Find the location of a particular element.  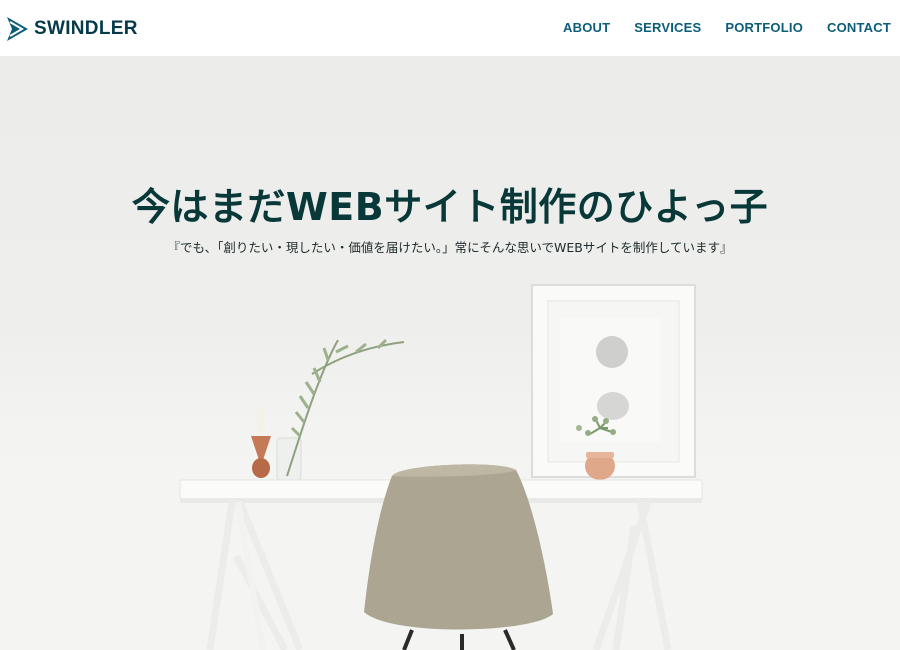

main-nav: ABOUT SERVICES PORTFOLIO CONTACT is located at coordinates (727, 27).